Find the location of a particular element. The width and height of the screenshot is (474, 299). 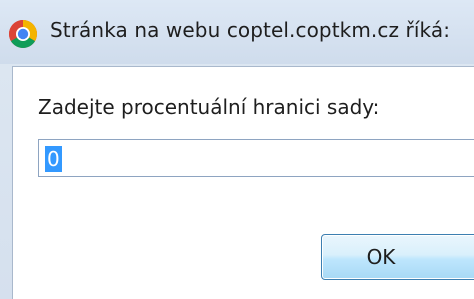

input-selected-text: 0 is located at coordinates (53, 159).